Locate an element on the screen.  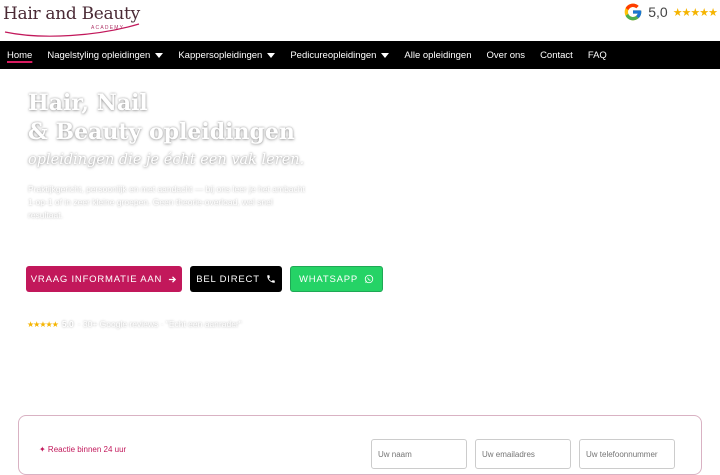
name-field is located at coordinates (419, 454).